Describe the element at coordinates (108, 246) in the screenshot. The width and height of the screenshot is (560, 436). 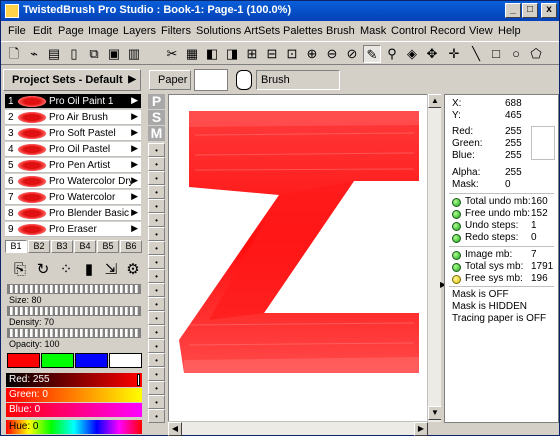
I see `tab-bank-5: B5` at that location.